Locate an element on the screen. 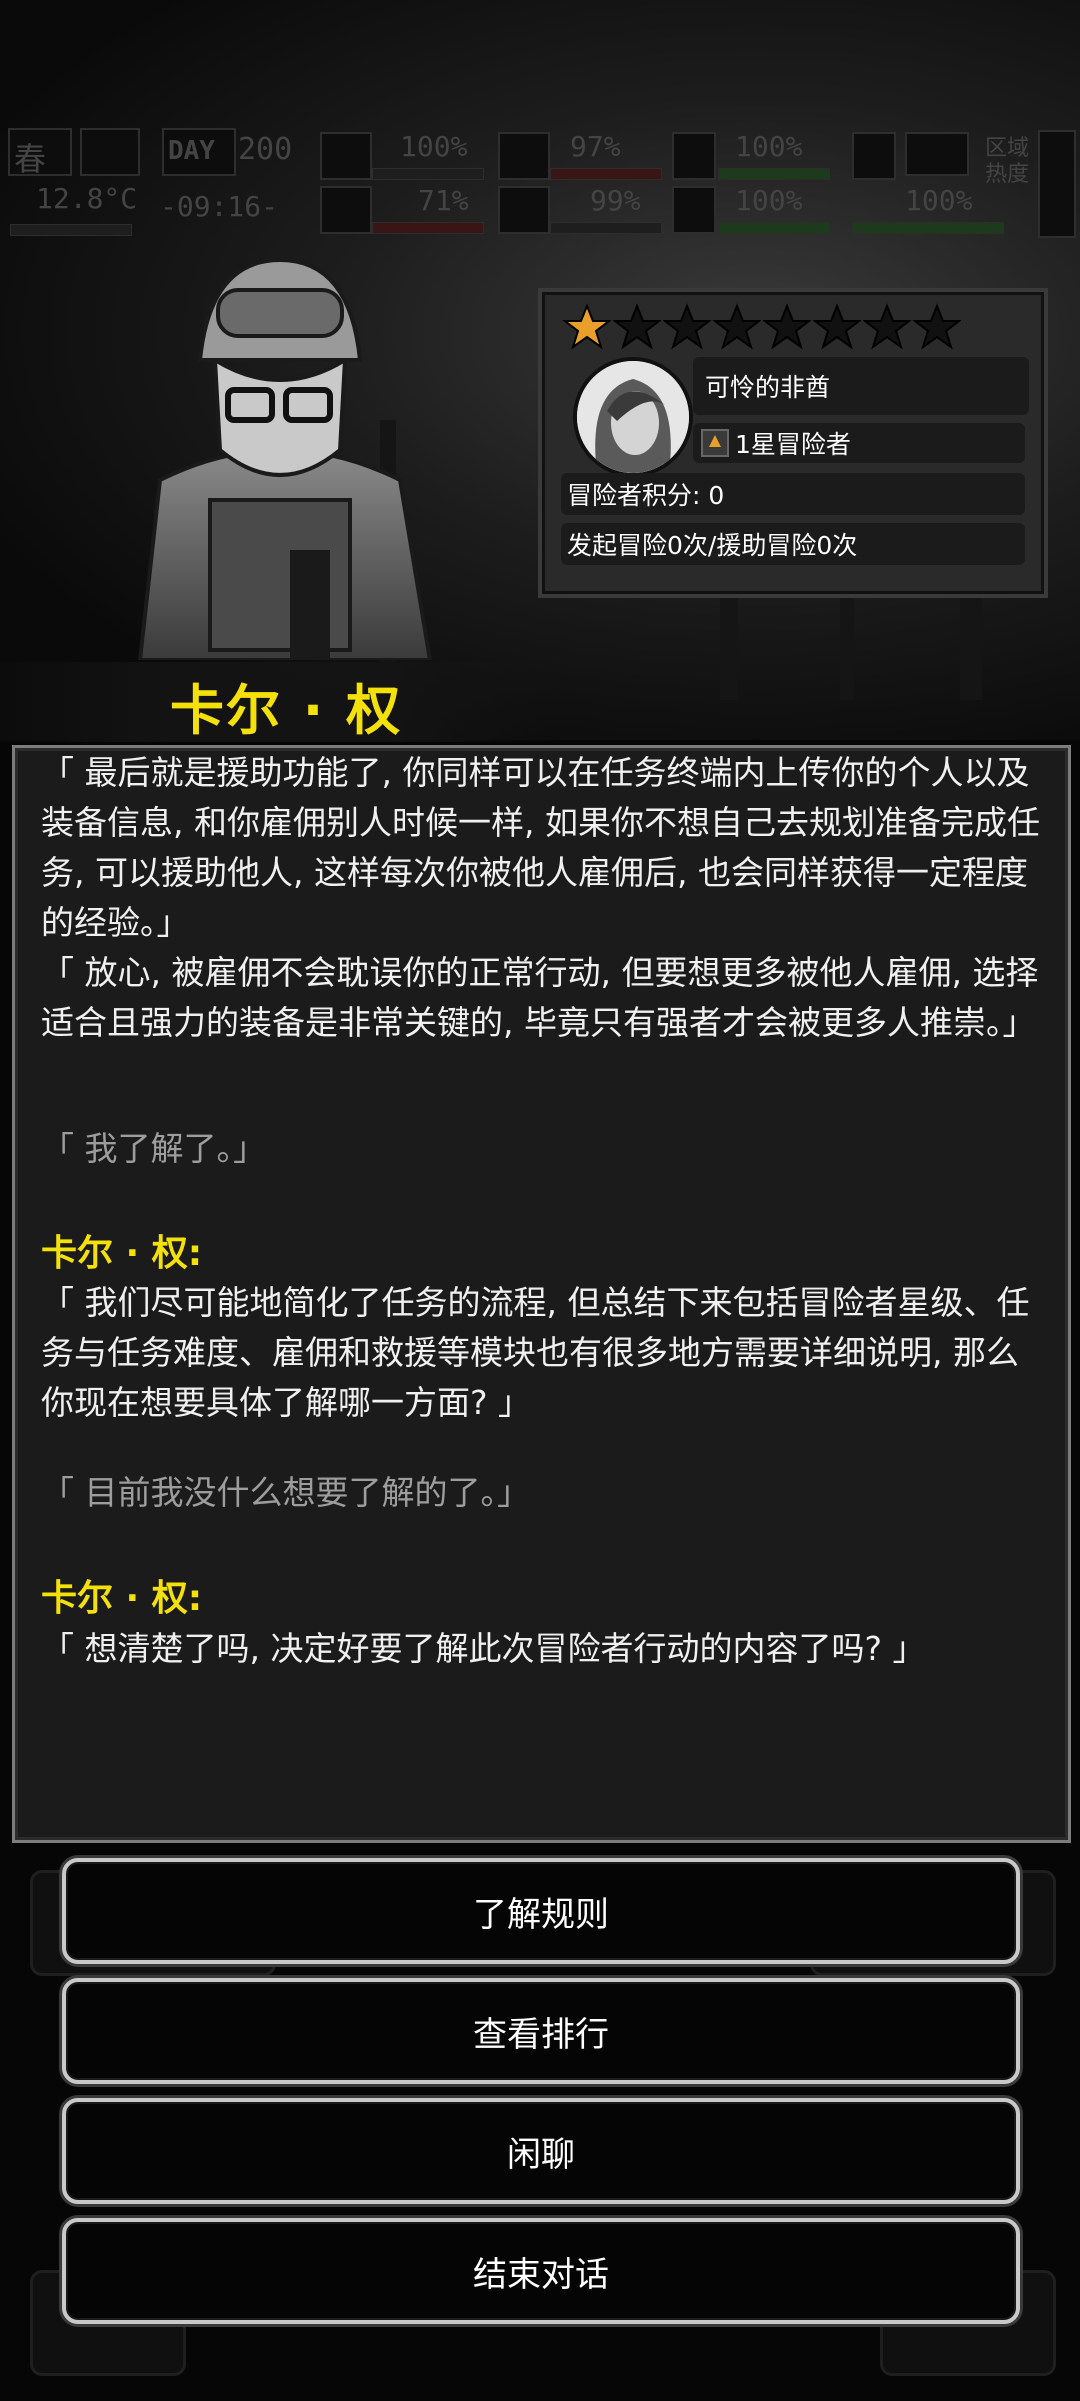  region-heat-bar is located at coordinates (1057, 184).